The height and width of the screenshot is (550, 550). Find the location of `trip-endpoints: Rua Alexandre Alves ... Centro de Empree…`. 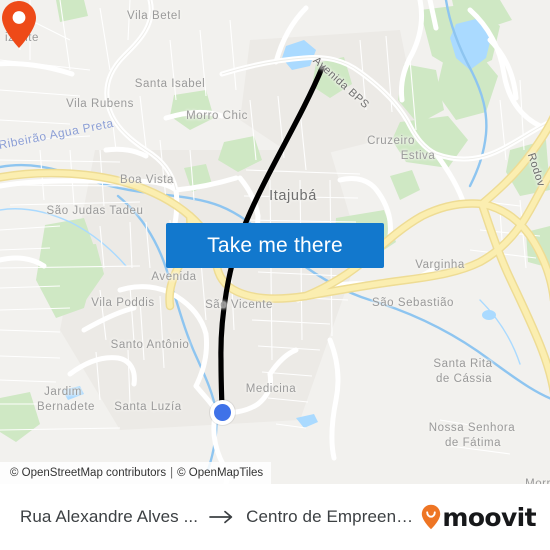

trip-endpoints: Rua Alexandre Alves ... Centro de Empree… is located at coordinates (206, 517).